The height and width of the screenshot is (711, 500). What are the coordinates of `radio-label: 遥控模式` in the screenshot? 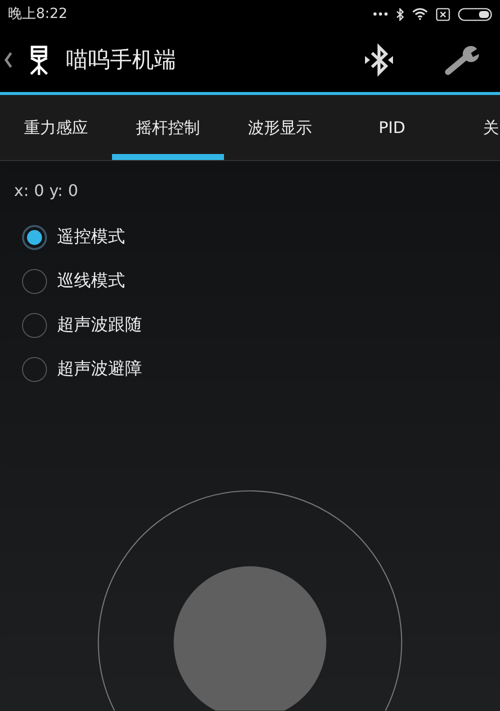 It's located at (91, 237).